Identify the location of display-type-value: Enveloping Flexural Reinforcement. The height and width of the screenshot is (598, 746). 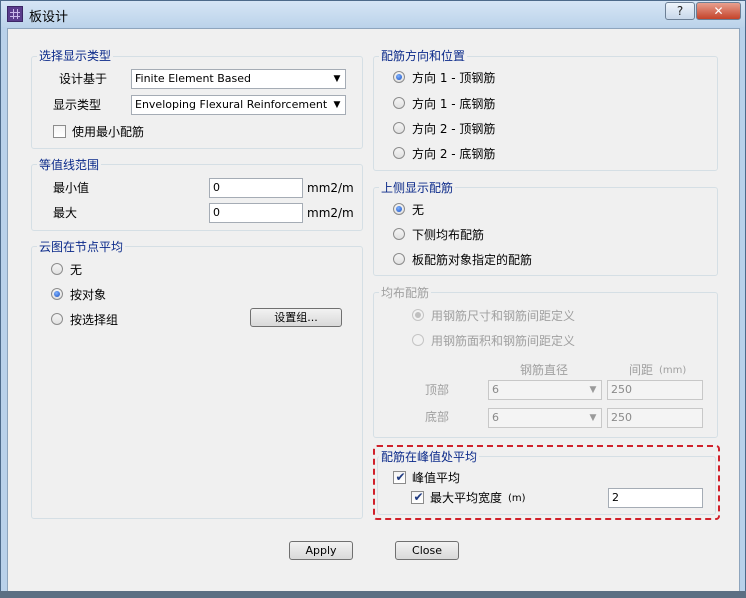
(231, 104).